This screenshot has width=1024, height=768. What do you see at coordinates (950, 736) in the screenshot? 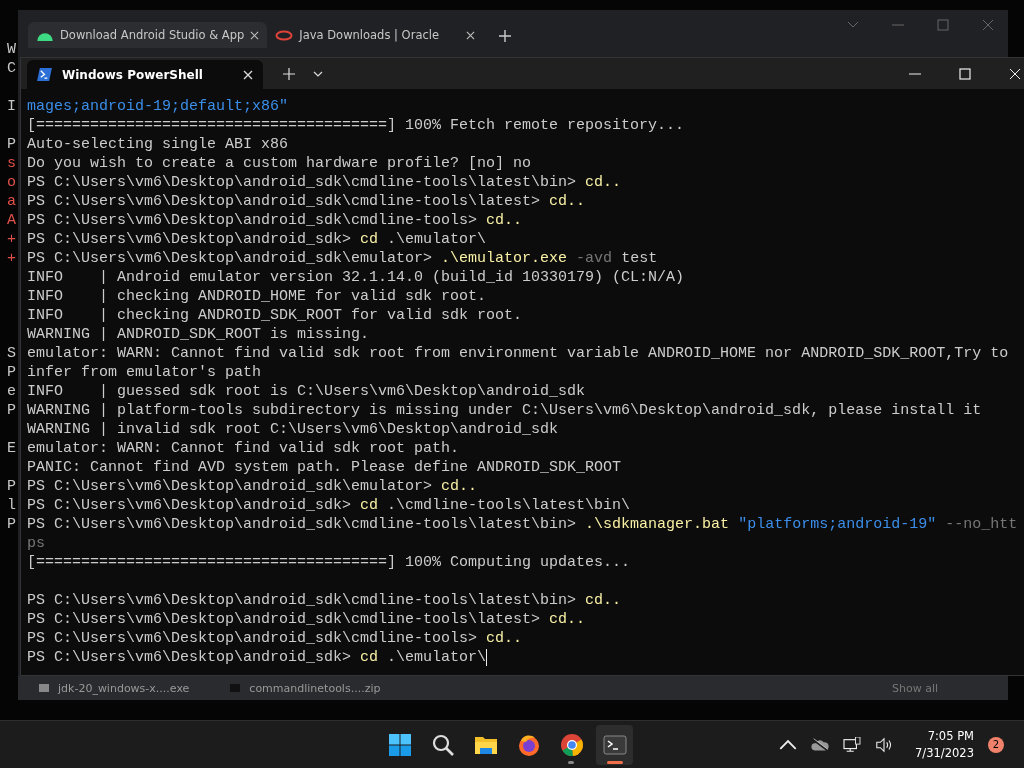
I see `time-text: 7:05 PM` at bounding box center [950, 736].